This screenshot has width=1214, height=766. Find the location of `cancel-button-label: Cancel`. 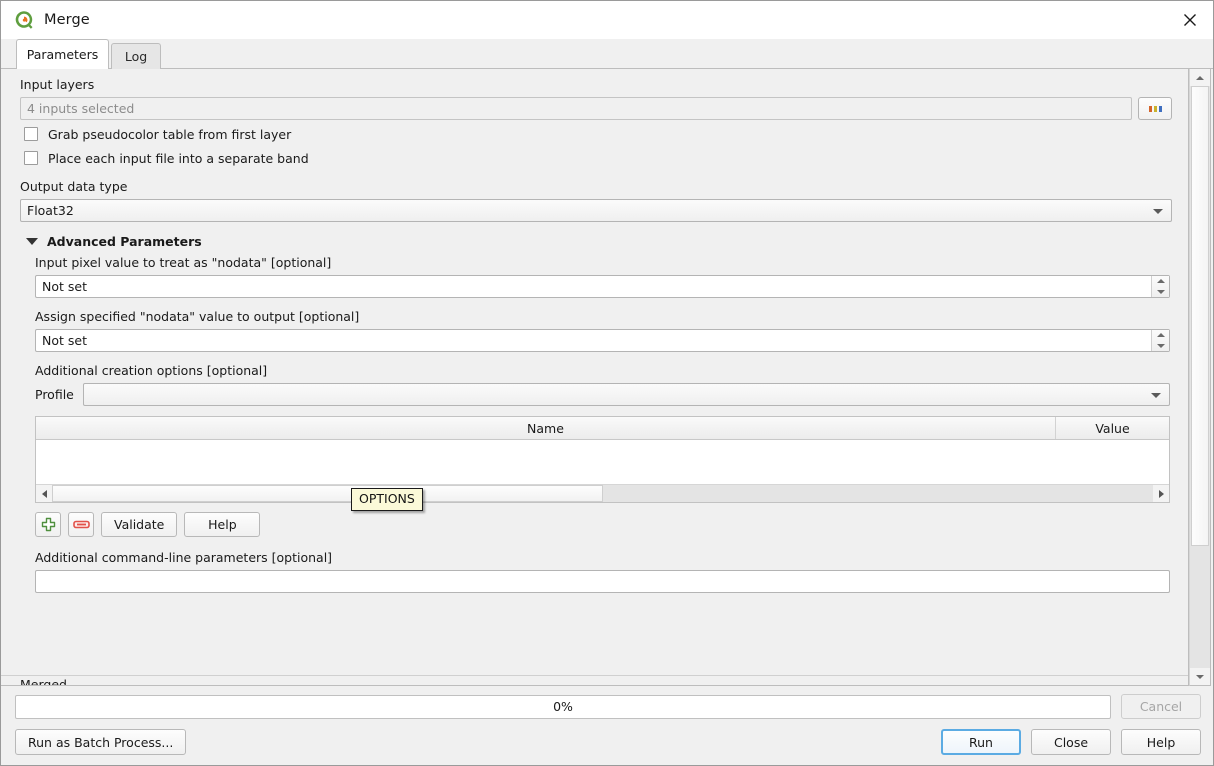

cancel-button-label: Cancel is located at coordinates (1161, 706).